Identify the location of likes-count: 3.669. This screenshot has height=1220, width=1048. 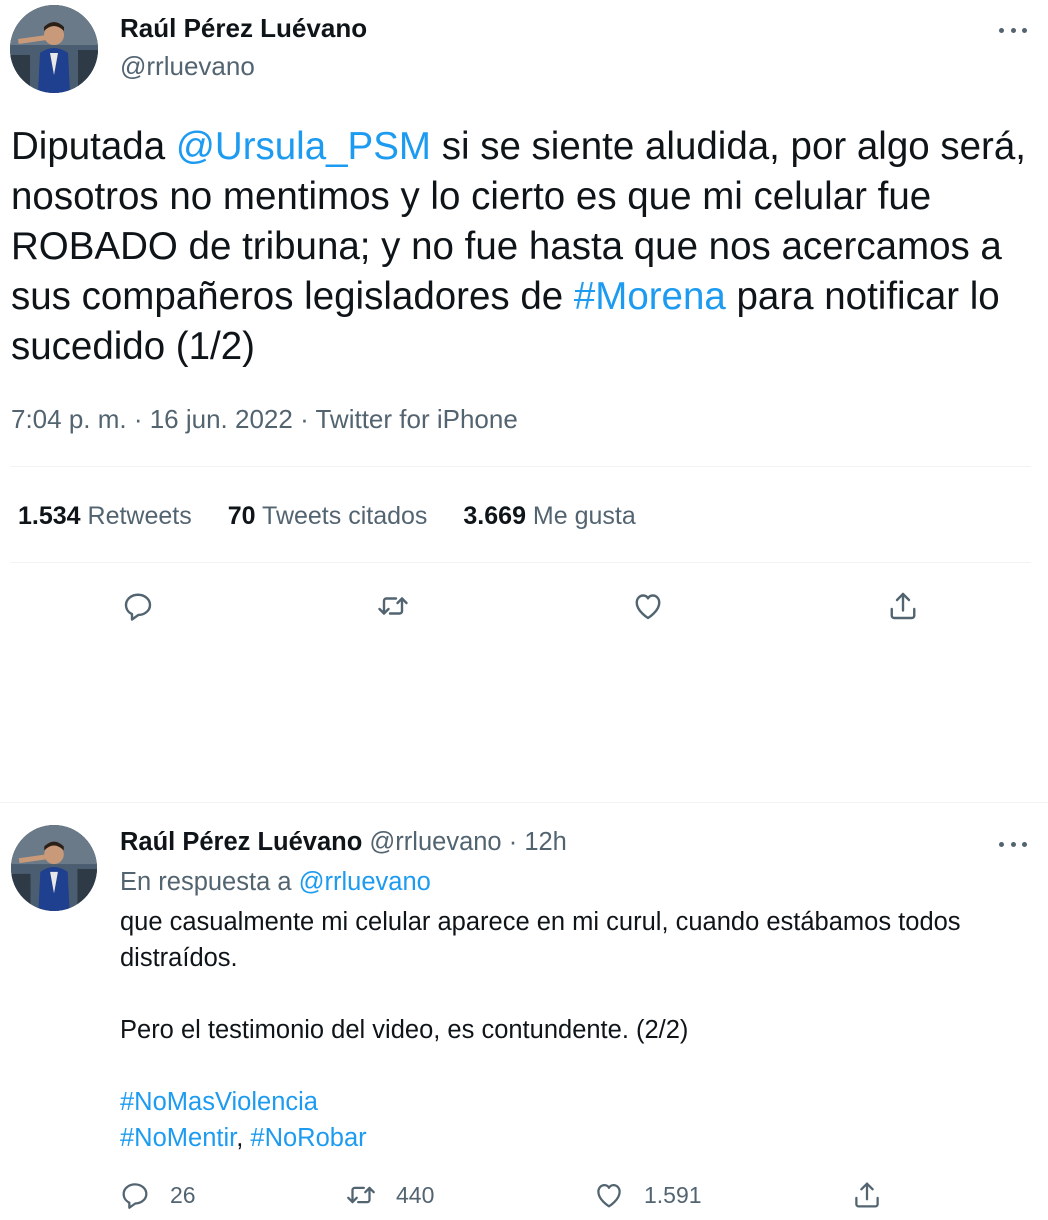
(494, 516).